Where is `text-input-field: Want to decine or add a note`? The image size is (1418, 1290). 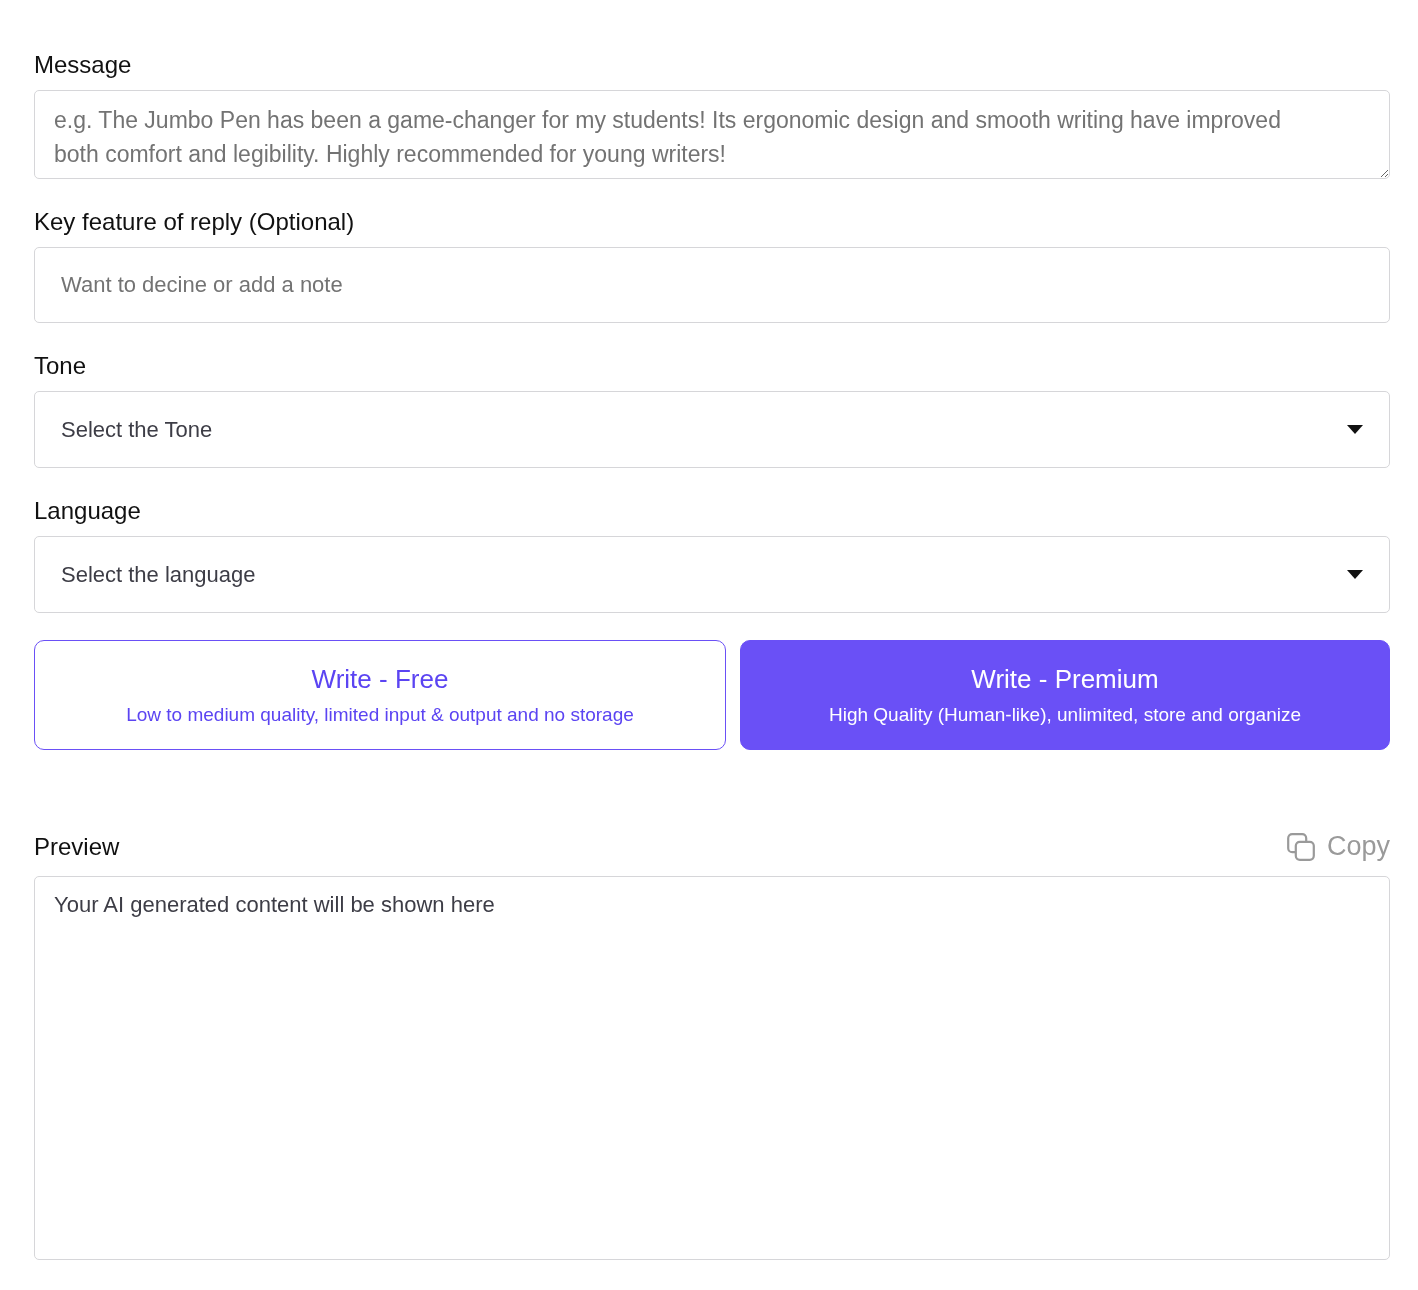
text-input-field: Want to decine or add a note is located at coordinates (712, 285).